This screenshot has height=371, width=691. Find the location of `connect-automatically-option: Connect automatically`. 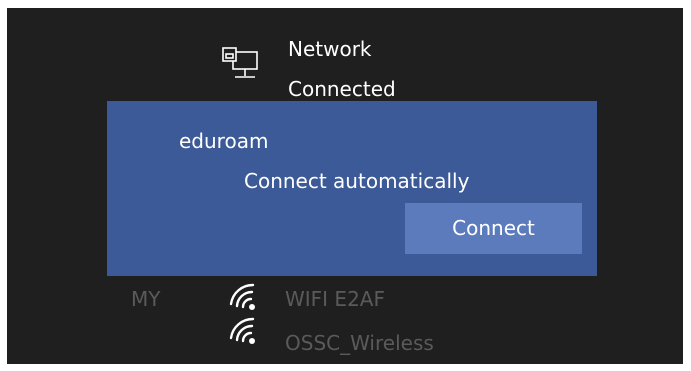

connect-automatically-option: Connect automatically is located at coordinates (356, 181).